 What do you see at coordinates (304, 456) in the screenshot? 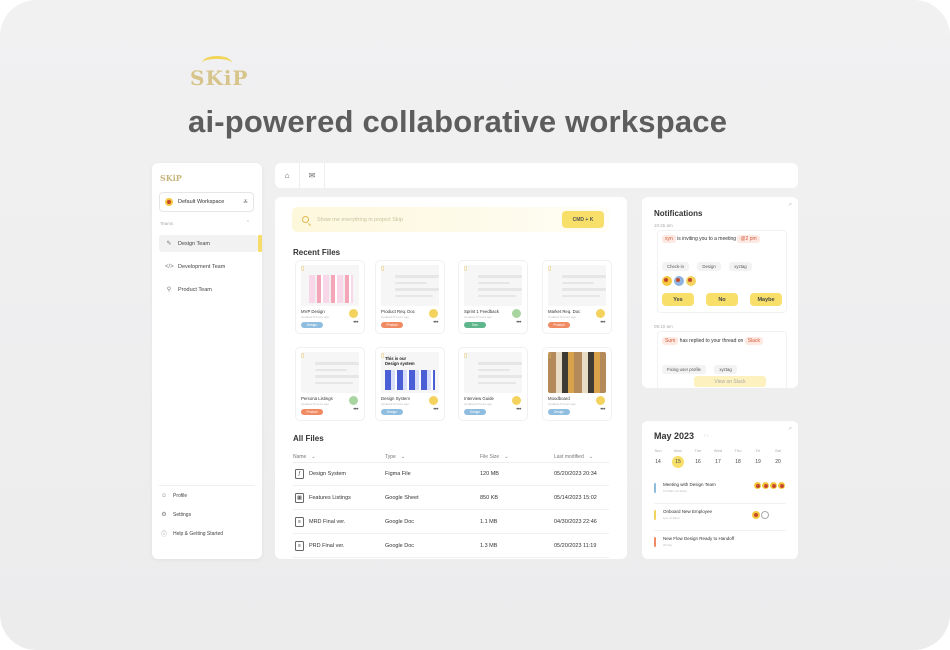
I see `column-name: Name ⌄` at bounding box center [304, 456].